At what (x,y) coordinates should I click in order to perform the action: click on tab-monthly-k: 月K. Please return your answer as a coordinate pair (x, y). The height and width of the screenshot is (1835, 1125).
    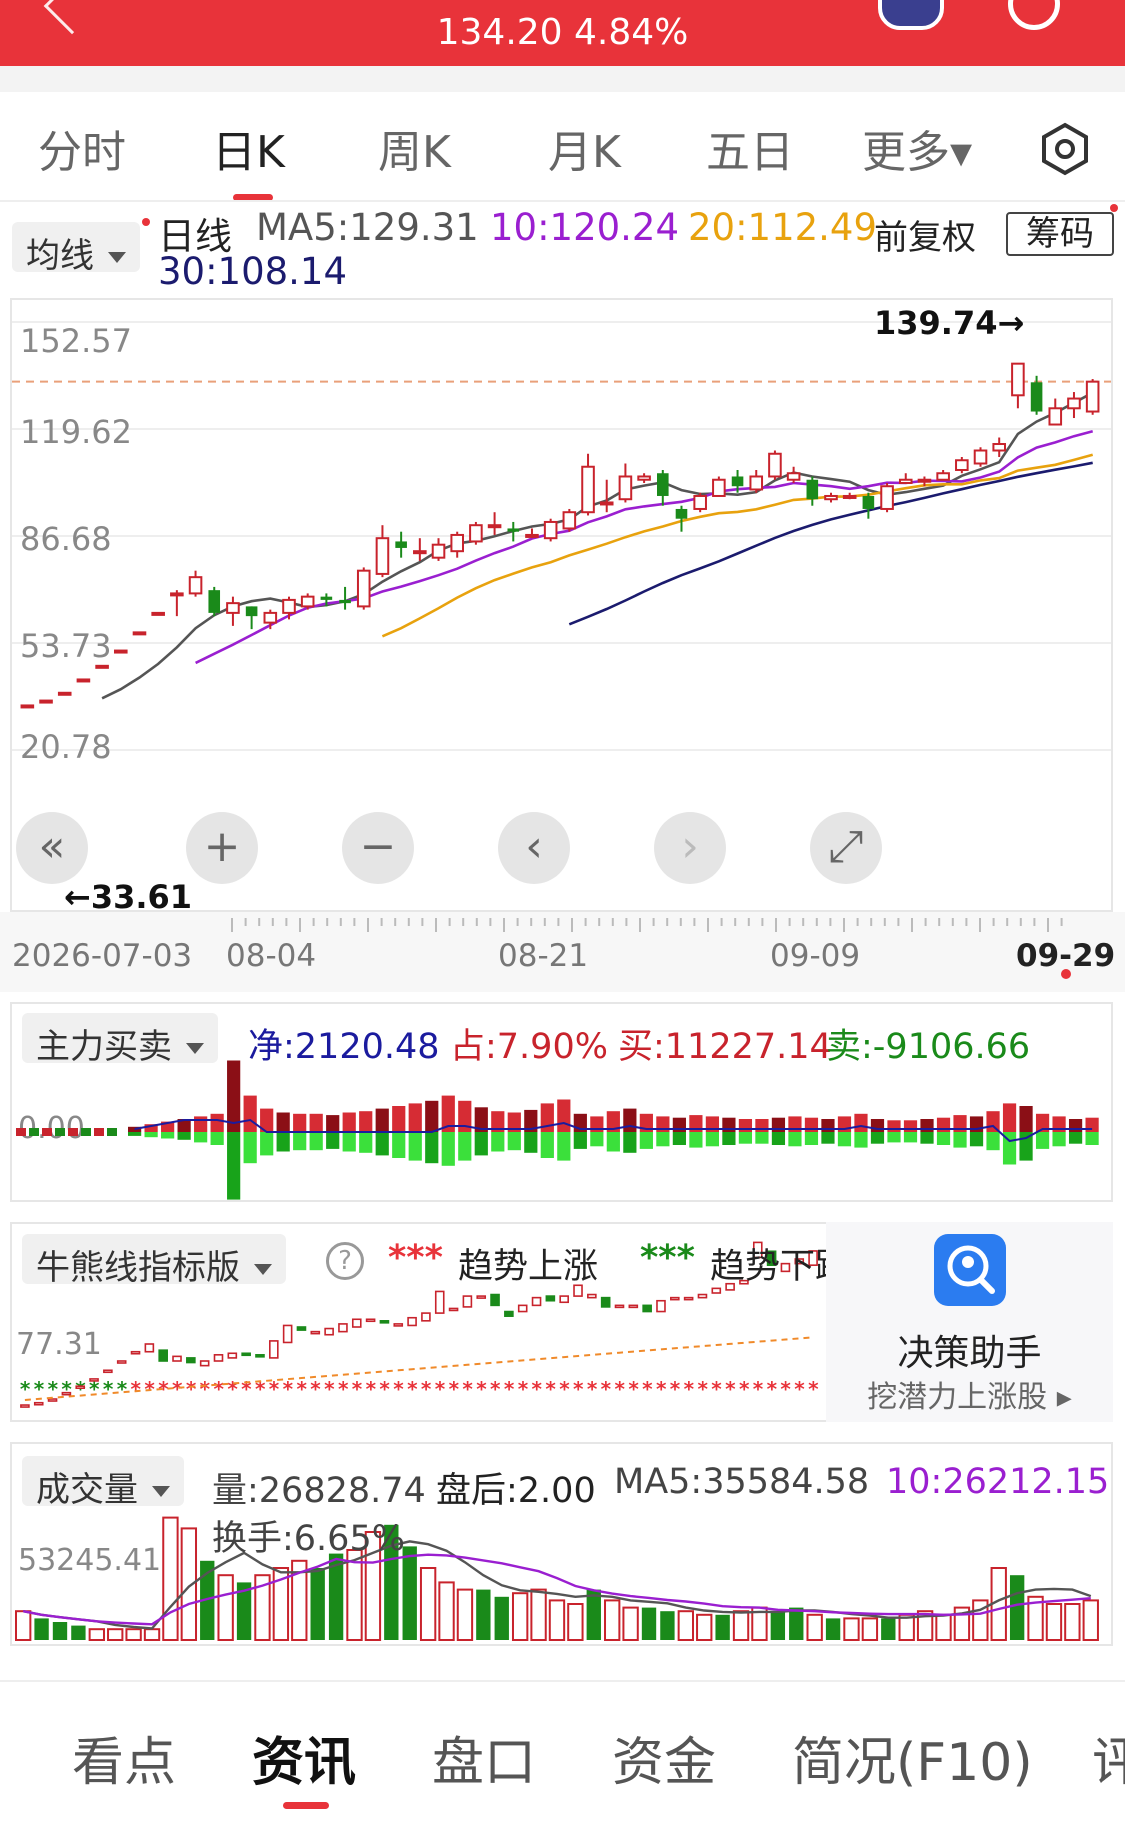
    Looking at the image, I should click on (584, 148).